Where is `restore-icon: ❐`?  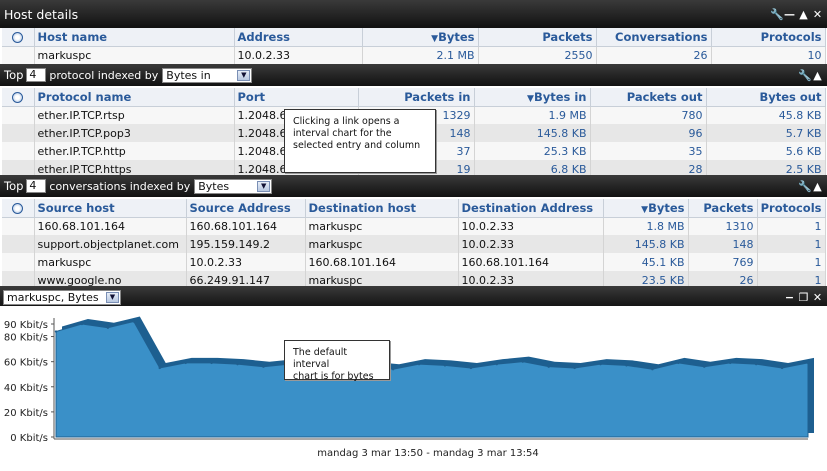
restore-icon: ❐ is located at coordinates (803, 297).